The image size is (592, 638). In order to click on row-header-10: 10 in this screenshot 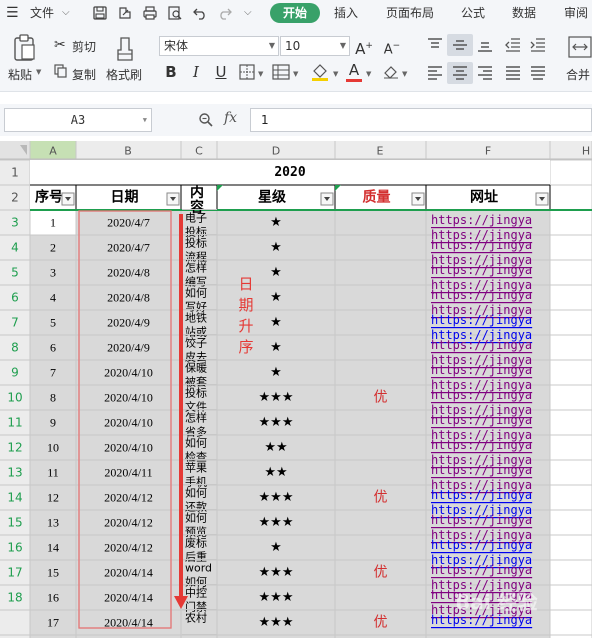, I will do `click(14, 398)`.